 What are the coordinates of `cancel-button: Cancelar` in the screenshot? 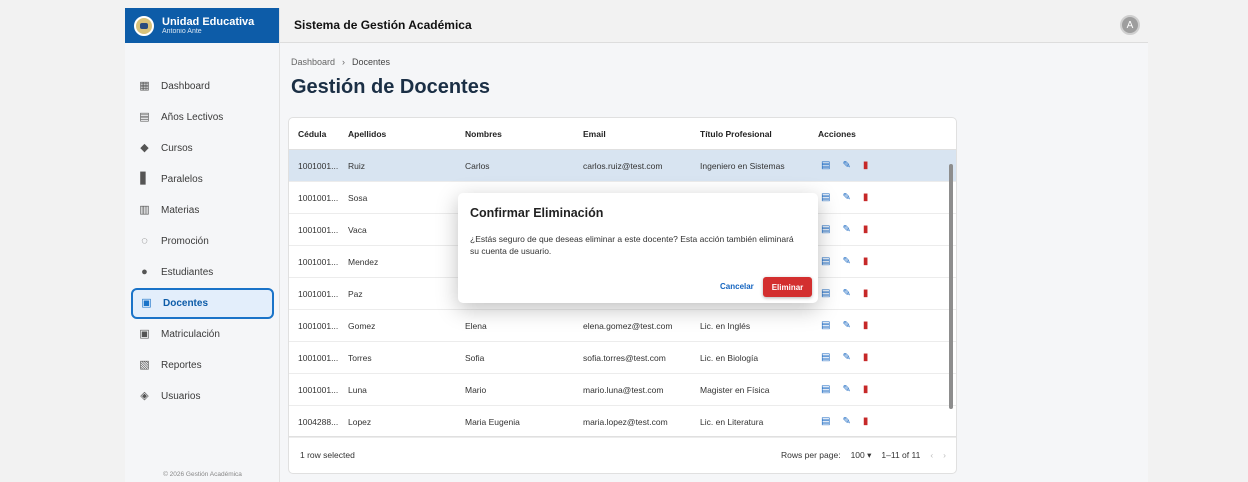 It's located at (737, 286).